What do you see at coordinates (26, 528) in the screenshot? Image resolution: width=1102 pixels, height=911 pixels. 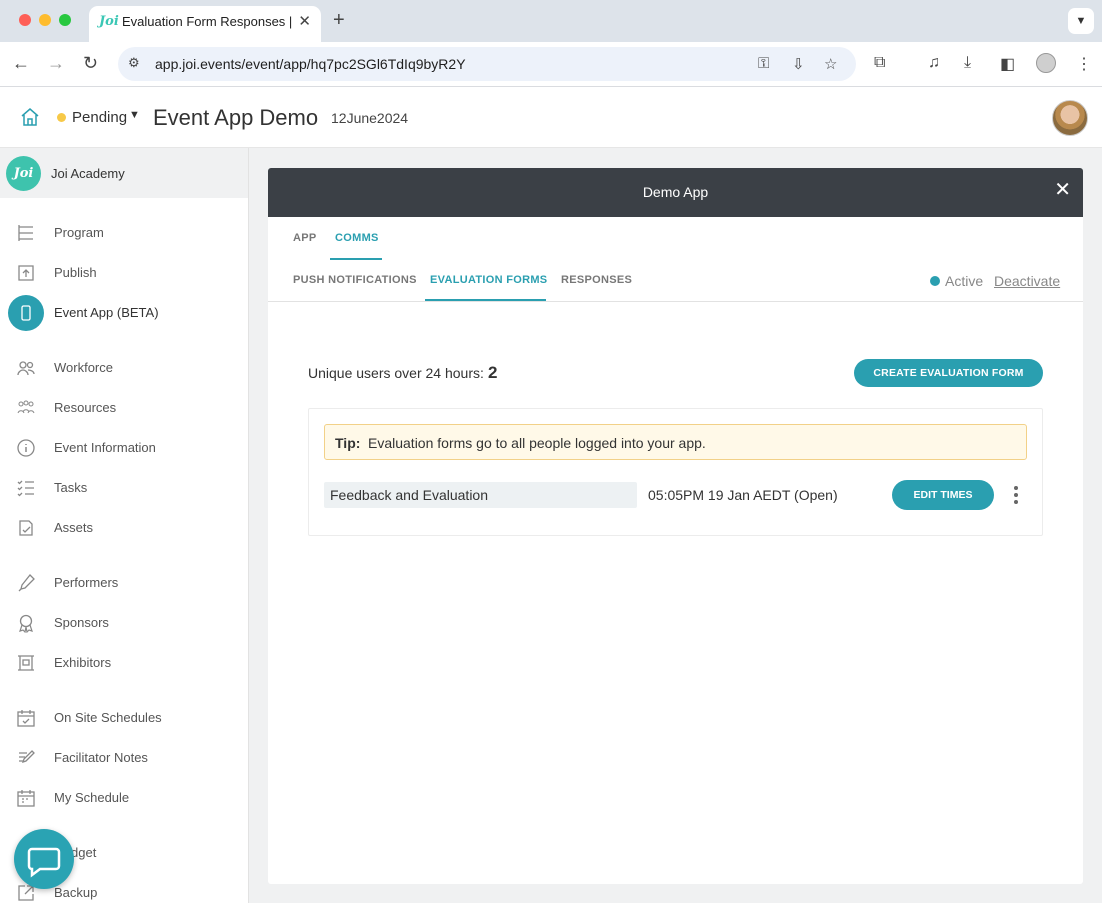 I see `assets-icon` at bounding box center [26, 528].